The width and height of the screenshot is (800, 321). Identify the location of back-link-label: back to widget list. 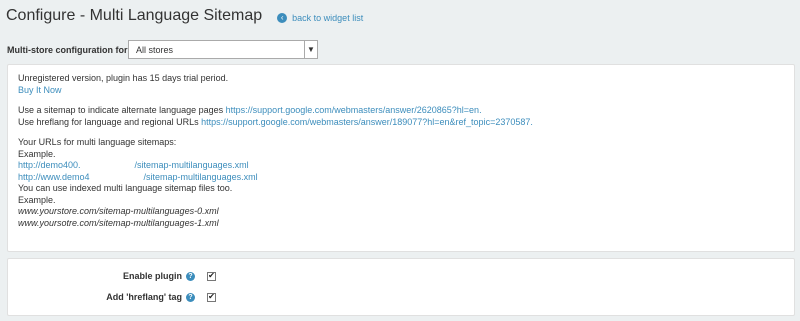
(328, 18).